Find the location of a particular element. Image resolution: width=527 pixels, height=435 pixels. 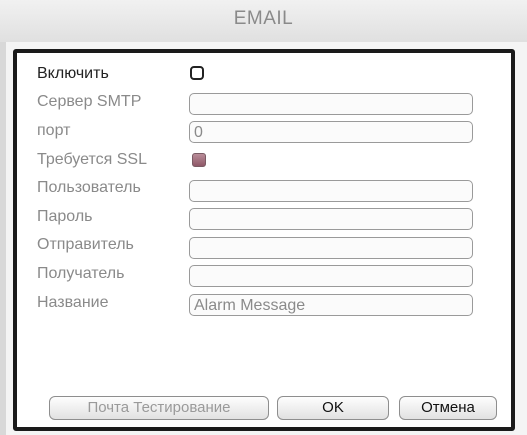

smtp-server-label: Сервер SMTP is located at coordinates (89, 101).